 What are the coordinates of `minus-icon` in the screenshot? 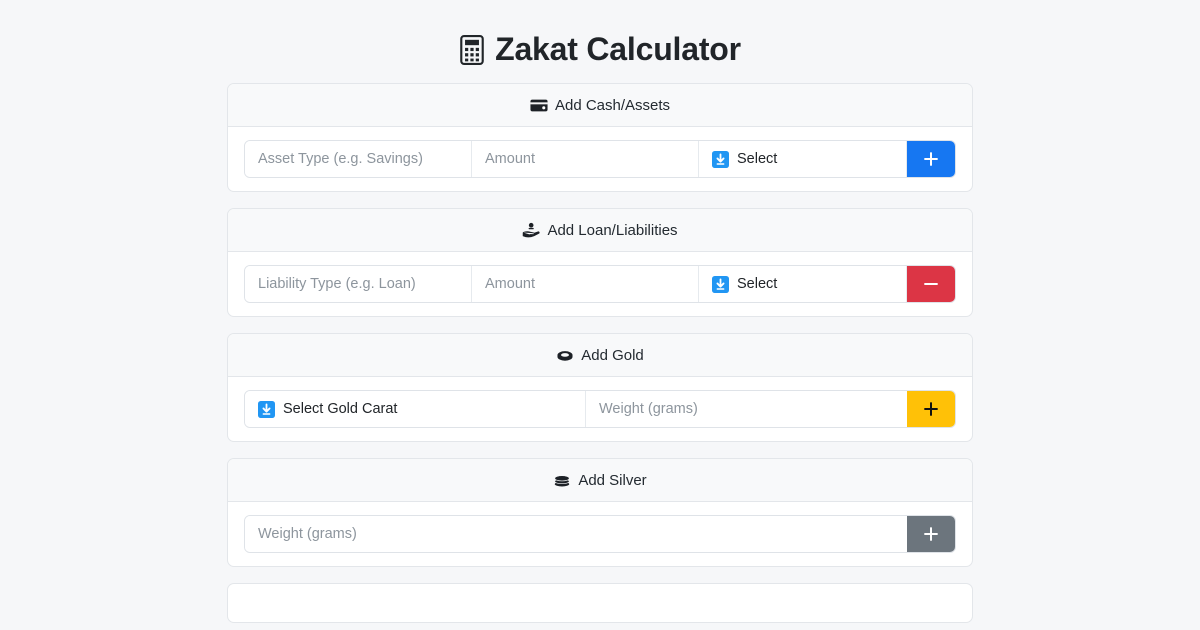 It's located at (931, 284).